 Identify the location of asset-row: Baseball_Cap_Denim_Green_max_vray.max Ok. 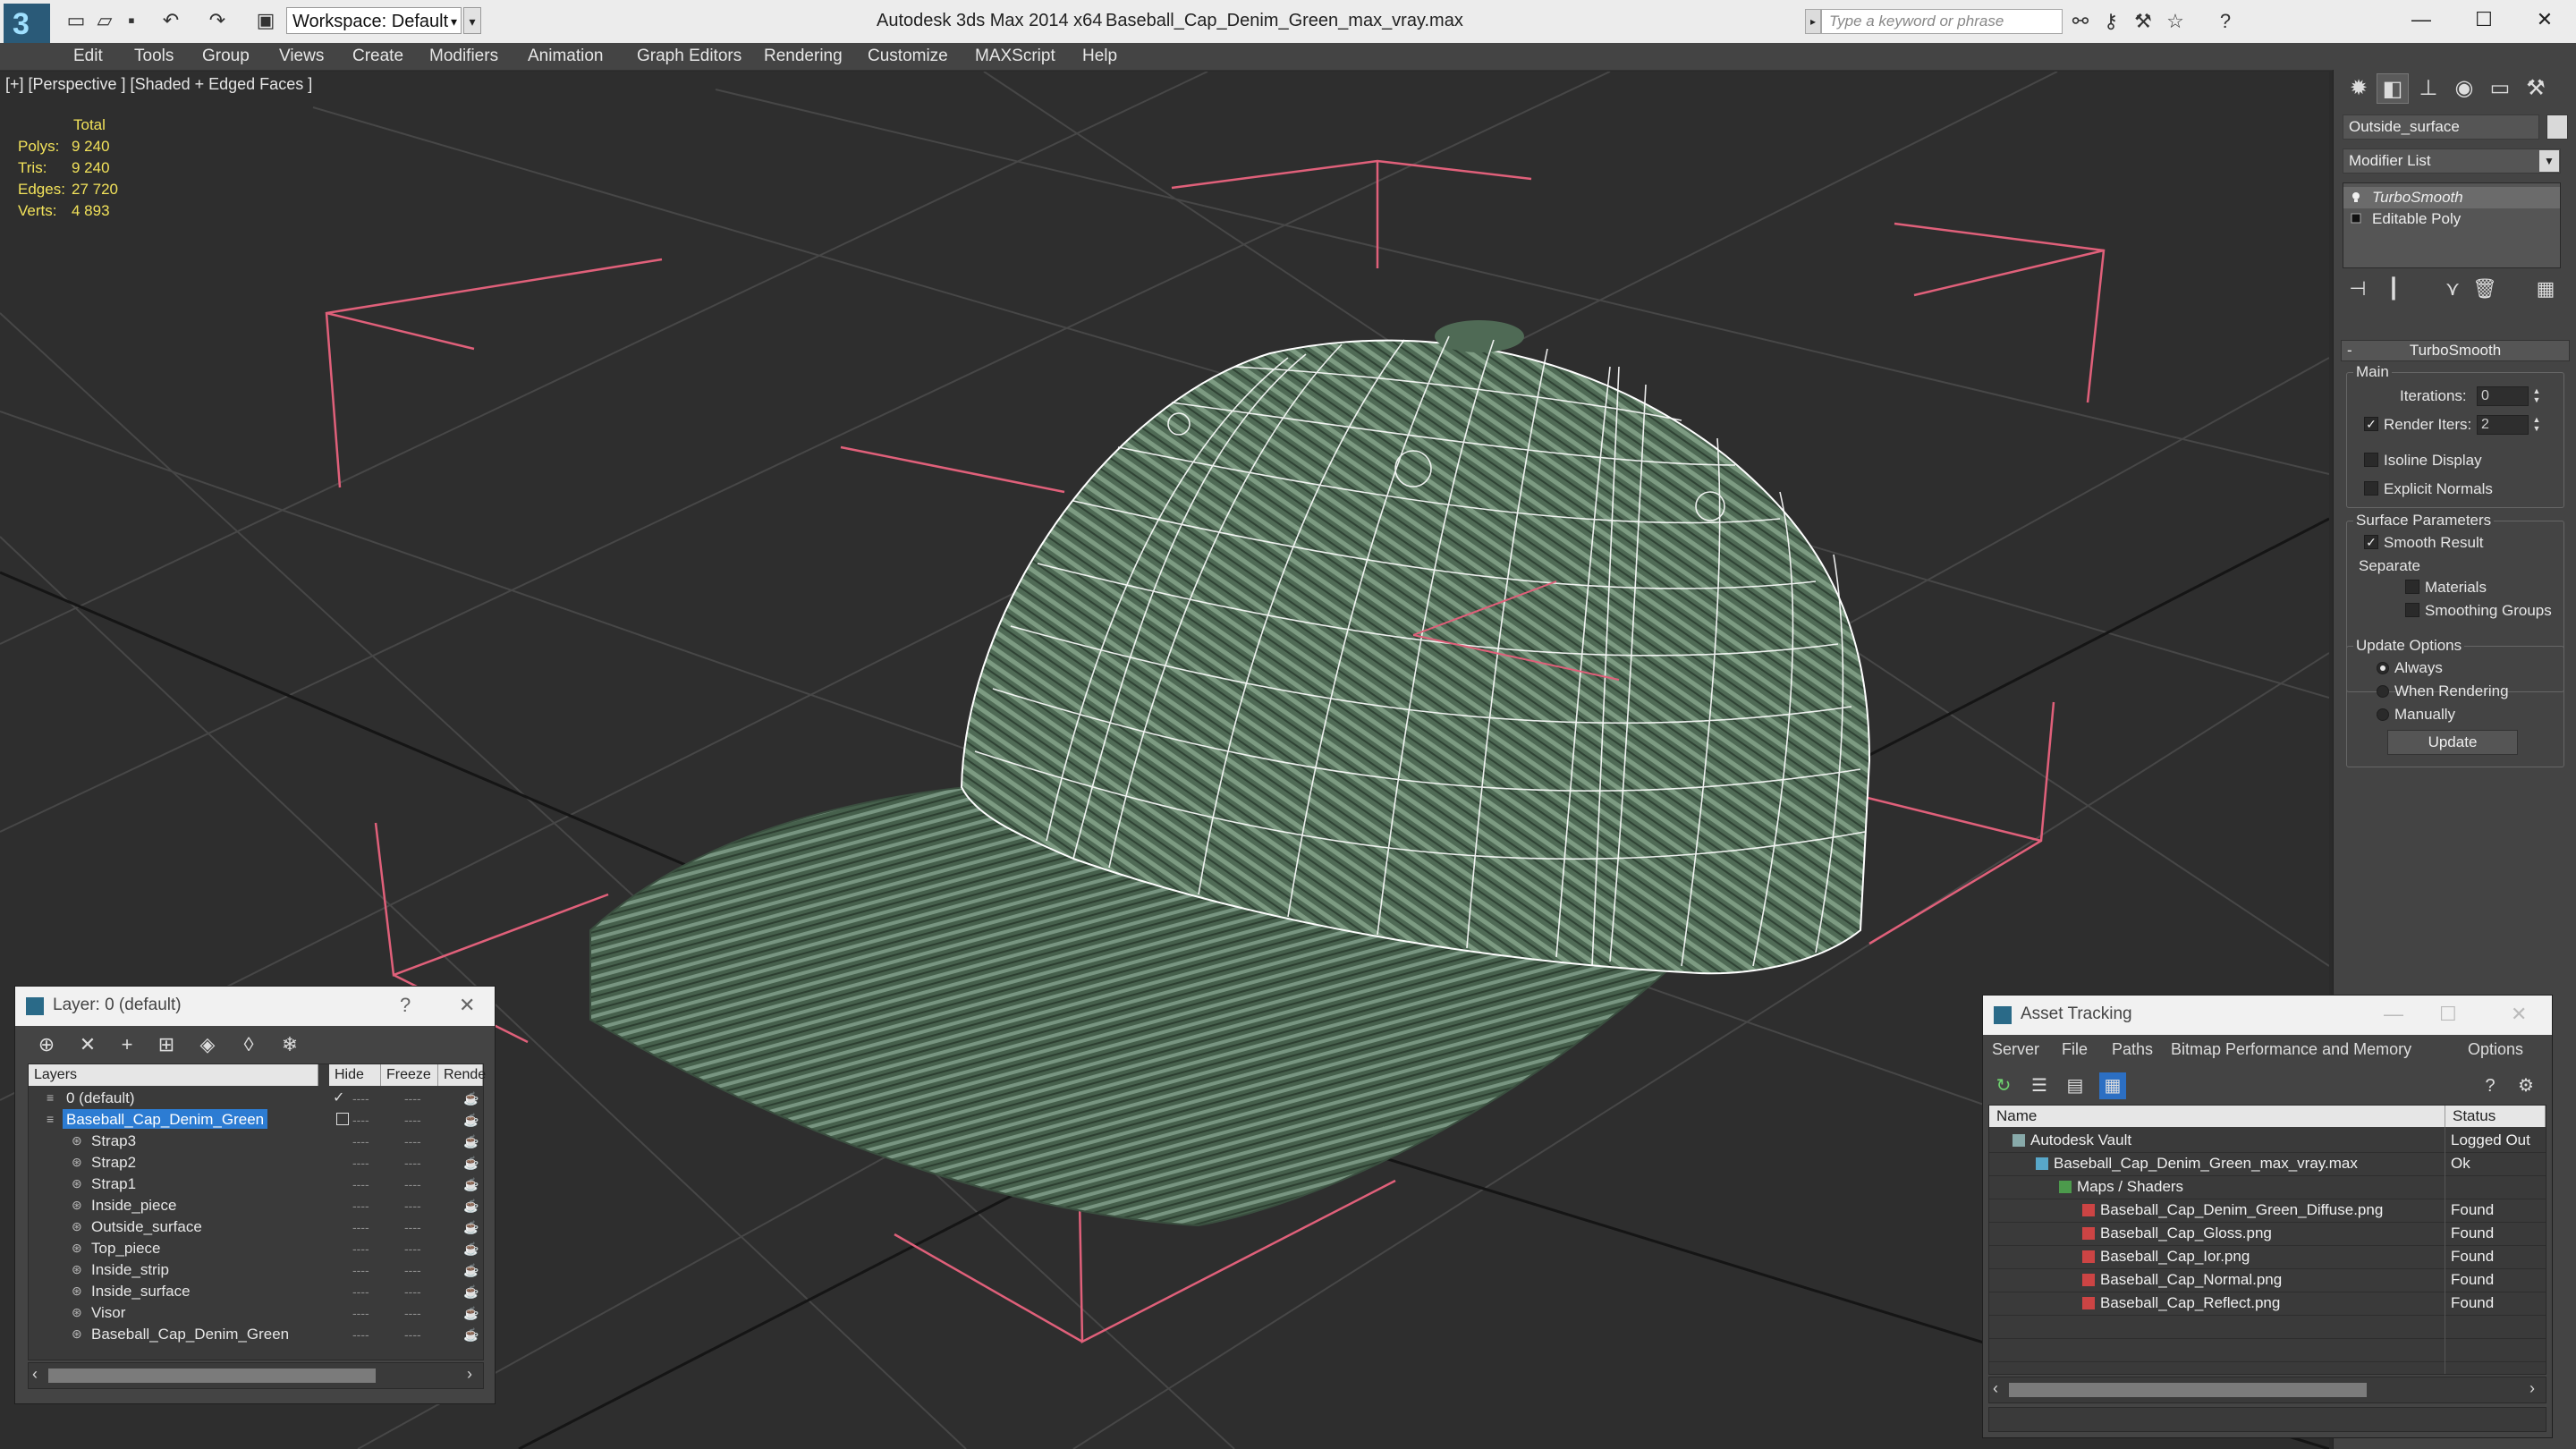
(2267, 1164).